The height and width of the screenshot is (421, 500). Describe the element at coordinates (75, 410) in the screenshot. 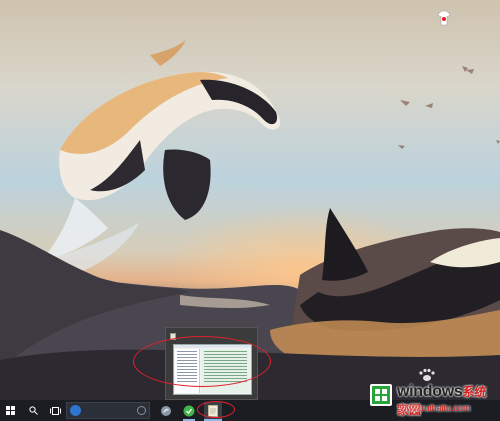

I see `edge-icon` at that location.